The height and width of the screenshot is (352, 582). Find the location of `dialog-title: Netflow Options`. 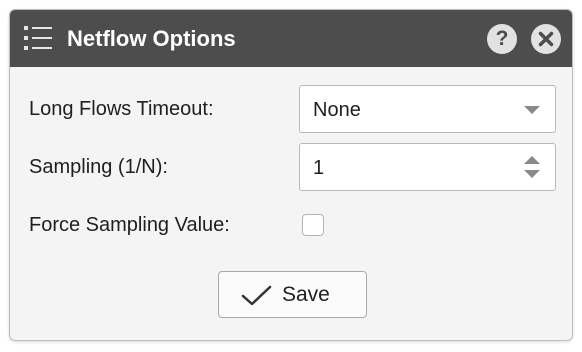

dialog-title: Netflow Options is located at coordinates (151, 38).